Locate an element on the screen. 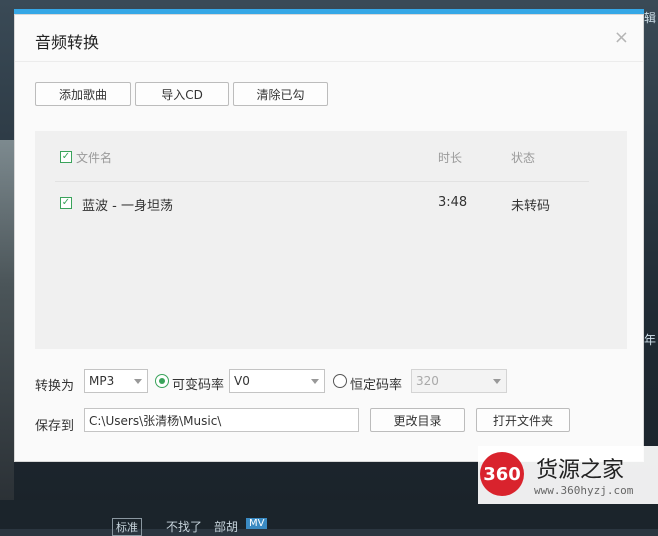 This screenshot has height=536, width=658. save-path-value: C:\Users\张清杨\Music\ is located at coordinates (155, 420).